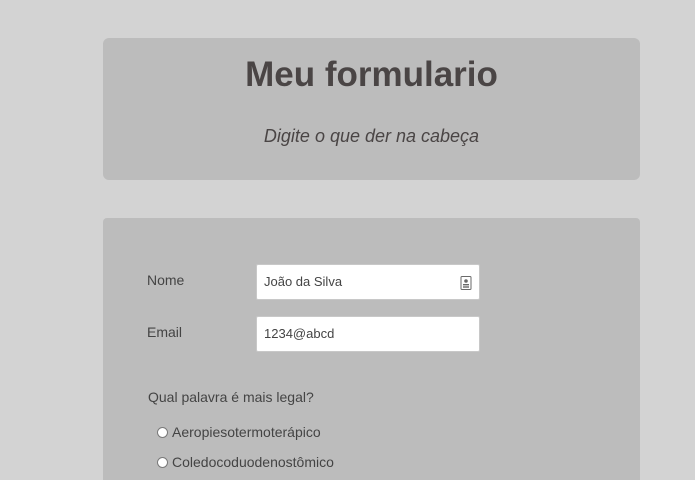 The width and height of the screenshot is (695, 480). I want to click on name-label: Nome, so click(166, 280).